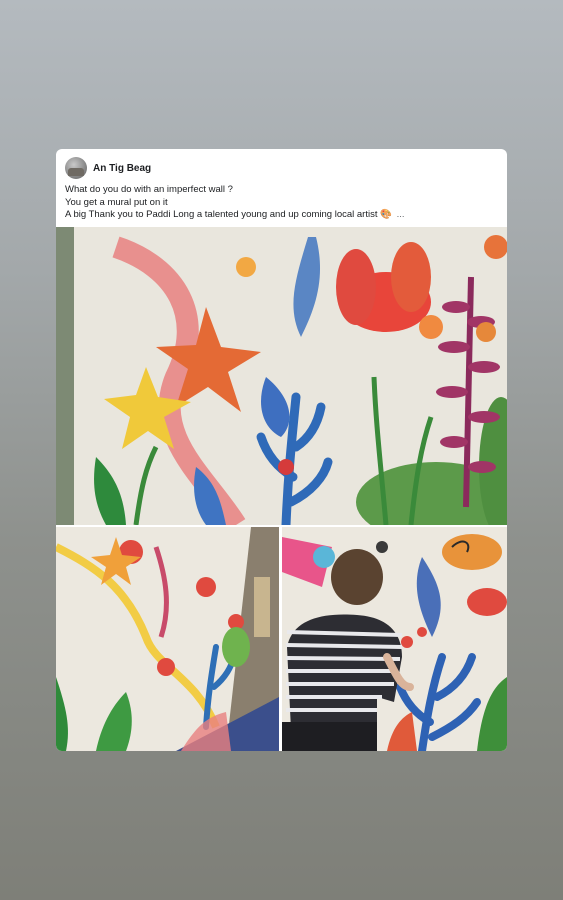  I want to click on post-text-line-1: What do you do with an imperfect wall ?, so click(149, 189).